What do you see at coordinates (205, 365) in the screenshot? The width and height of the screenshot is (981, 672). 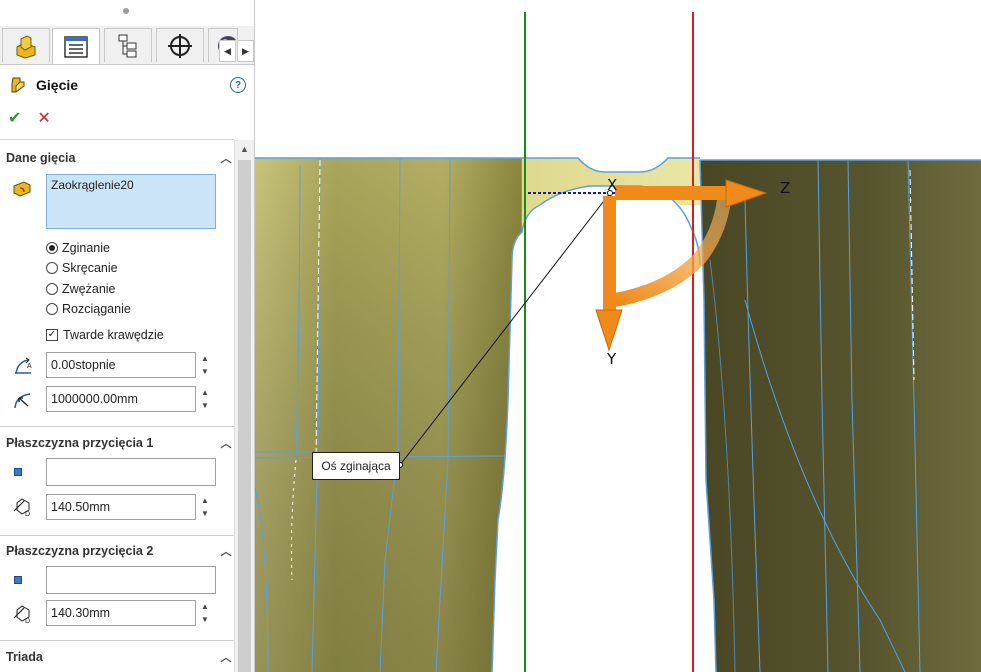 I see `angle-spinner: ▲ ▼` at bounding box center [205, 365].